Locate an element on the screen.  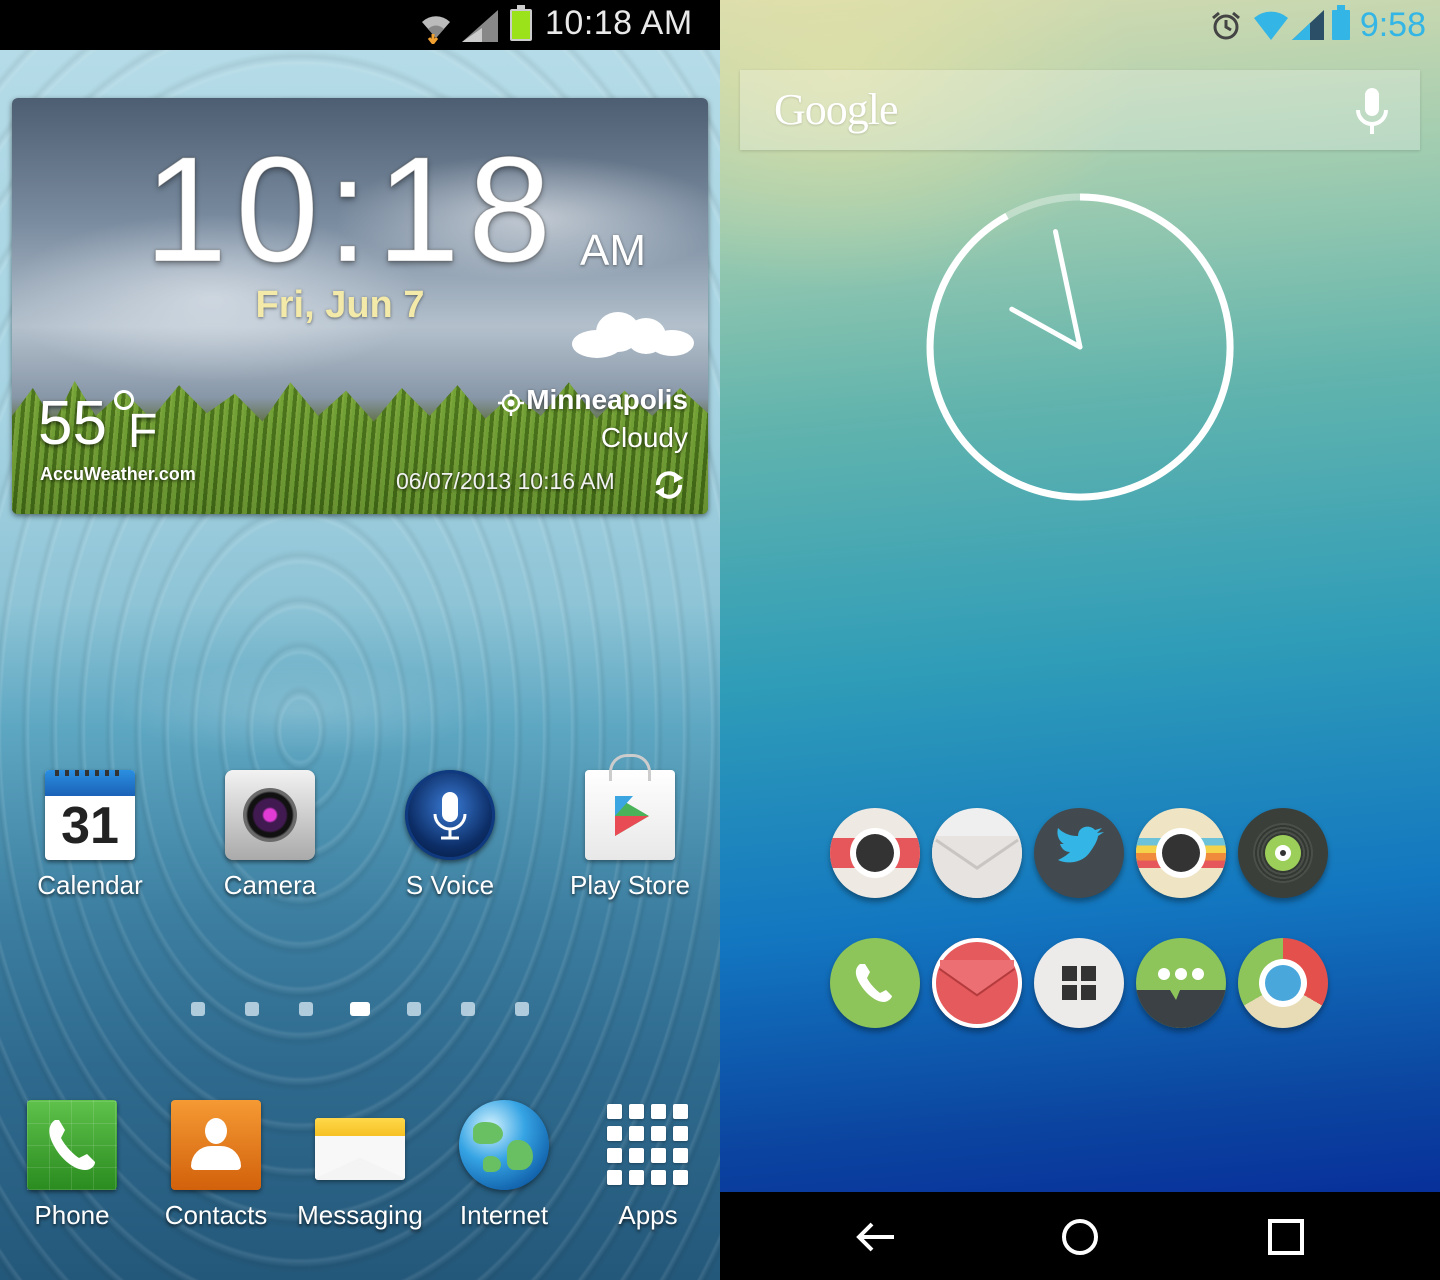
mic-icon is located at coordinates (1372, 111).